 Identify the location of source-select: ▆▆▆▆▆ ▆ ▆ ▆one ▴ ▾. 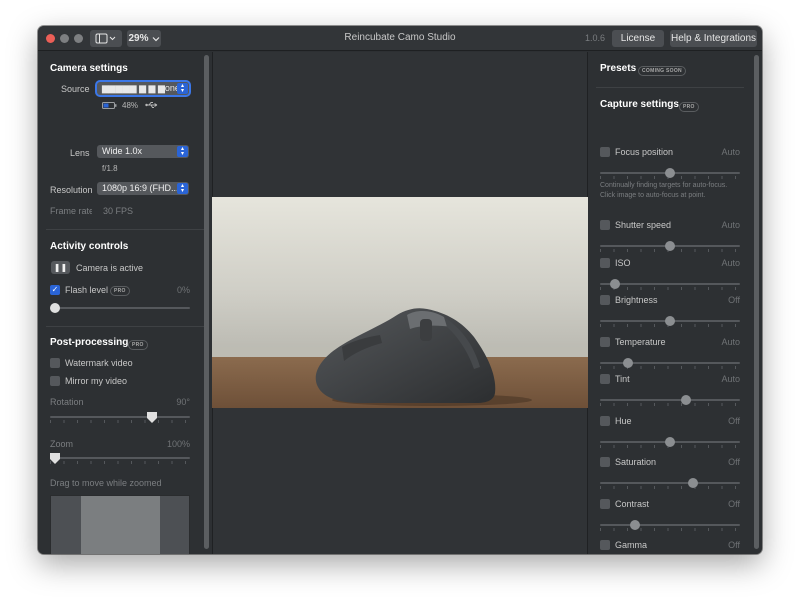
(143, 88).